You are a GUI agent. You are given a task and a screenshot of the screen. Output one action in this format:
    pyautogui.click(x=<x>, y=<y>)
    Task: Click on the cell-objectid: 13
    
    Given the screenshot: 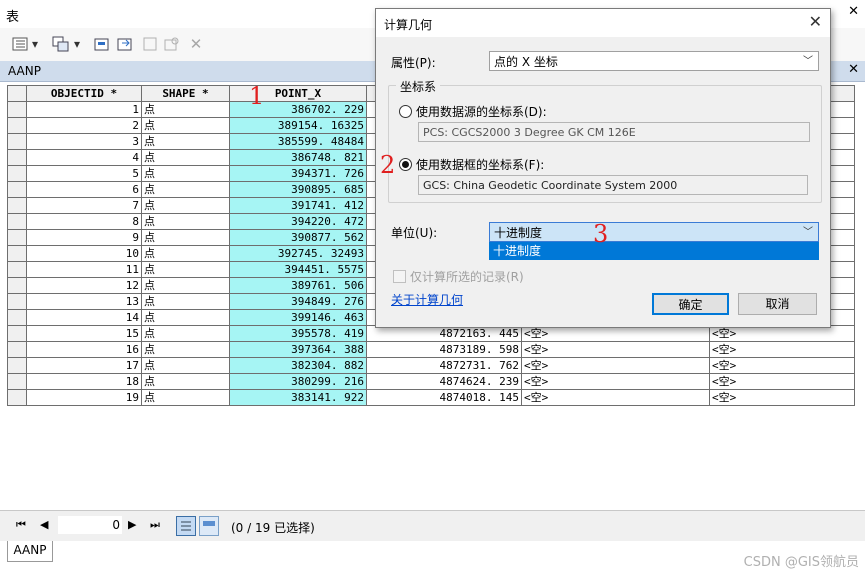 What is the action you would take?
    pyautogui.click(x=84, y=301)
    